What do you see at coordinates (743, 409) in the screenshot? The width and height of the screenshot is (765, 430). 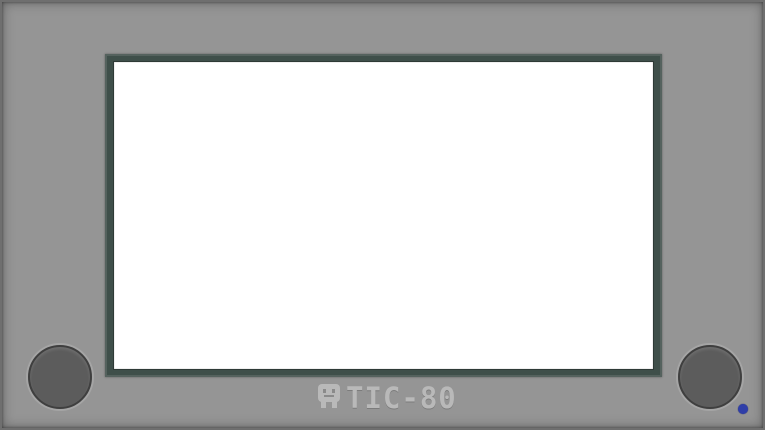 I see `status-indicator` at bounding box center [743, 409].